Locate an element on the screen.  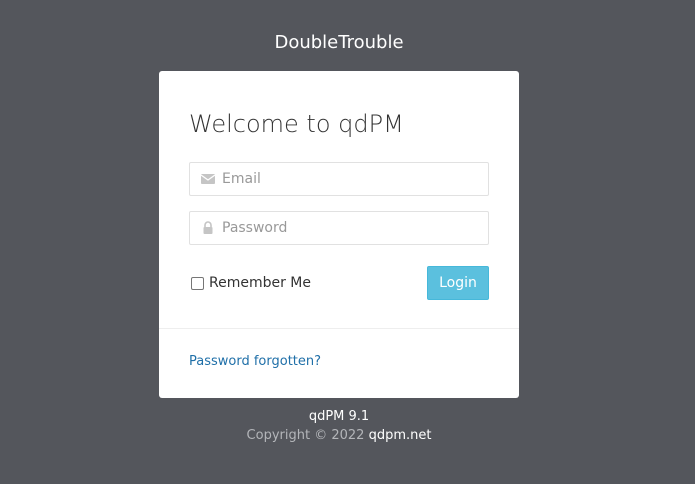
app-title: DoubleTrouble is located at coordinates (339, 42).